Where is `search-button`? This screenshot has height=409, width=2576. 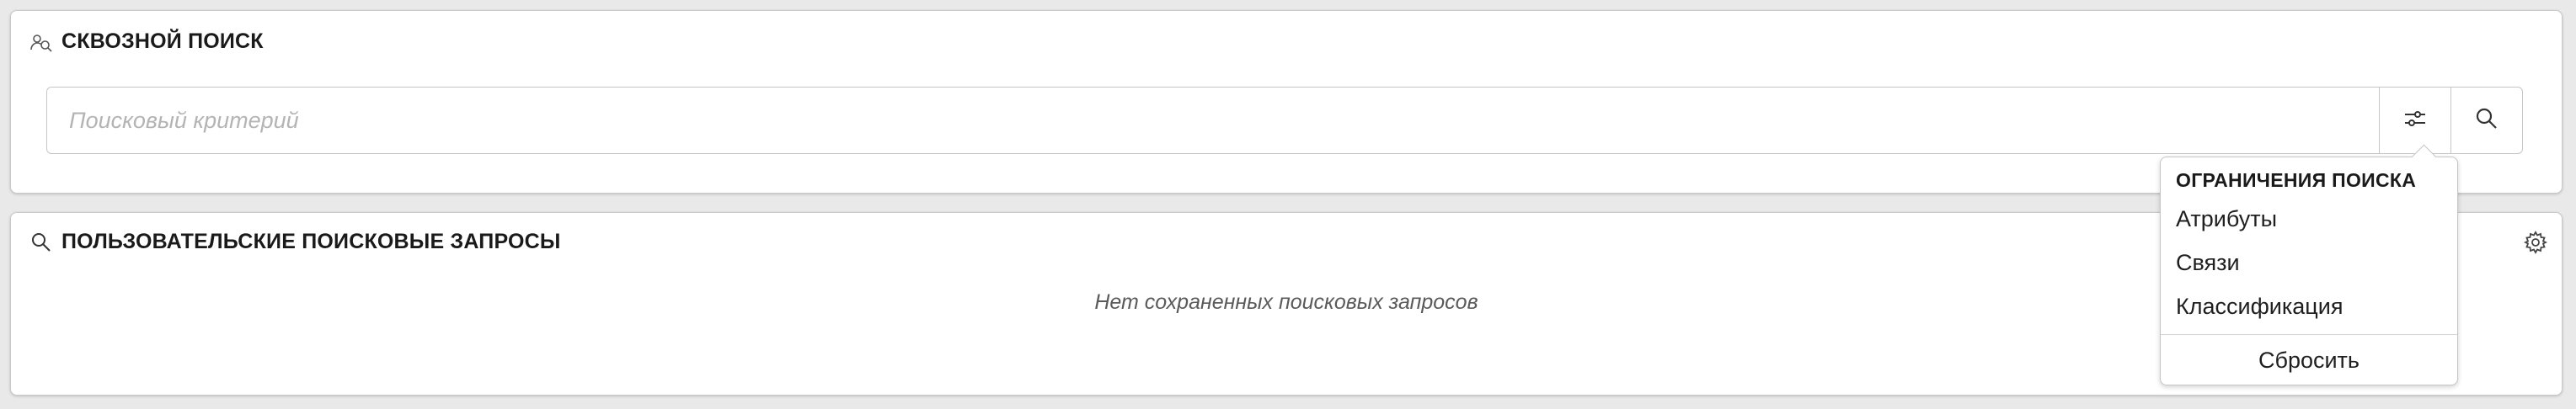 search-button is located at coordinates (2486, 120).